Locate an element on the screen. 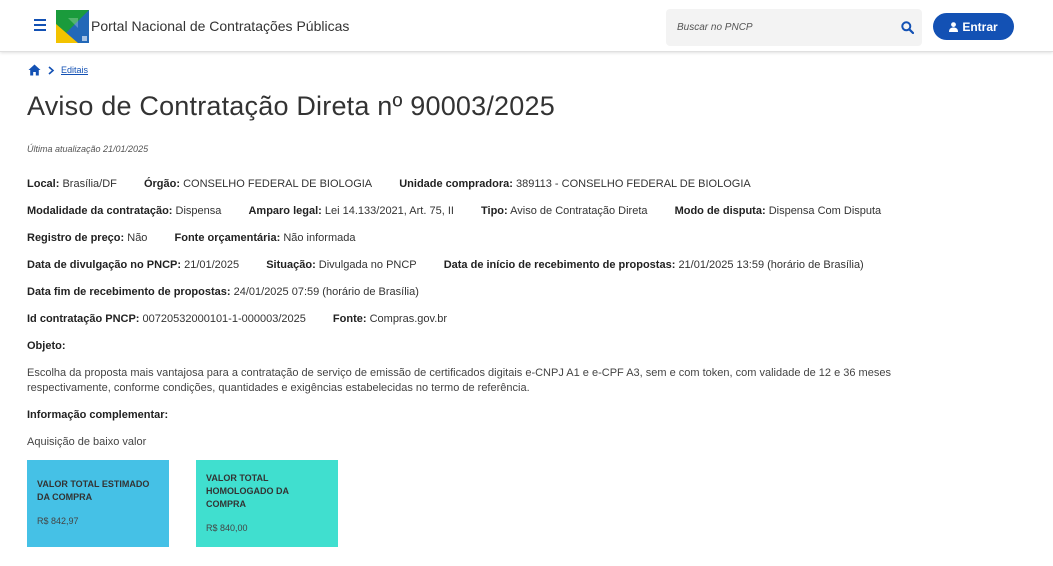 Image resolution: width=1053 pixels, height=566 pixels. objeto-label: Objeto: is located at coordinates (46, 346).